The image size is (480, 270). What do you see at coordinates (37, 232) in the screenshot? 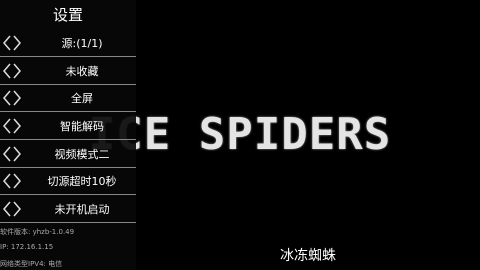
I see `software-version: 软件版本: yhzb-1.0.49` at bounding box center [37, 232].